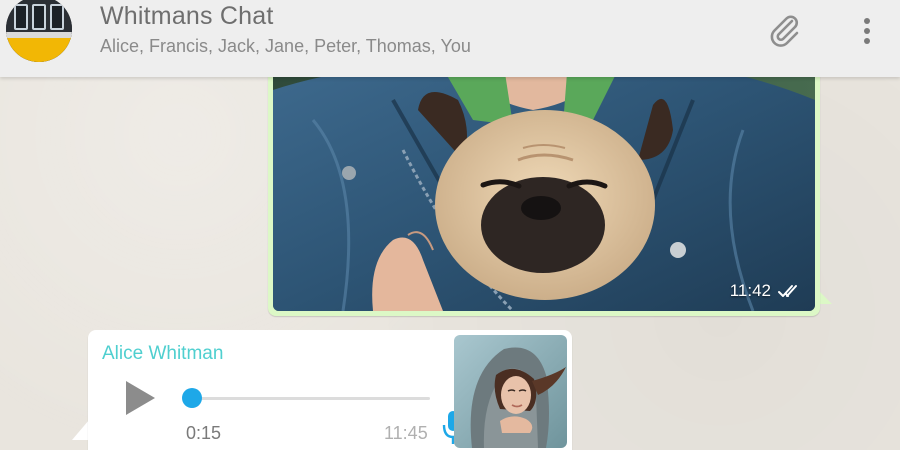 Image resolution: width=900 pixels, height=450 pixels. Describe the element at coordinates (787, 291) in the screenshot. I see `double-check-icon` at that location.